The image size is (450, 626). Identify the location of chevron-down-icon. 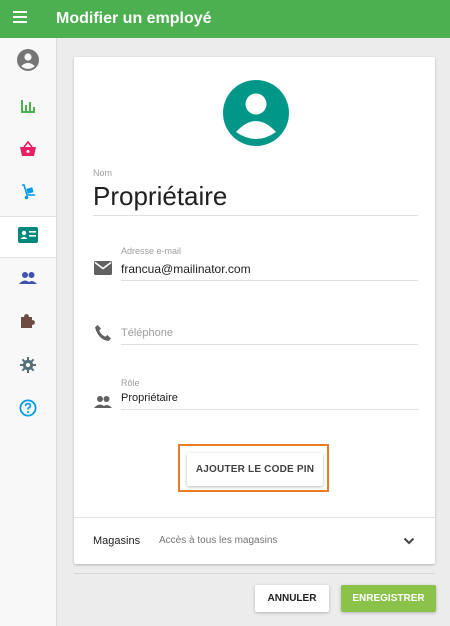
(409, 541).